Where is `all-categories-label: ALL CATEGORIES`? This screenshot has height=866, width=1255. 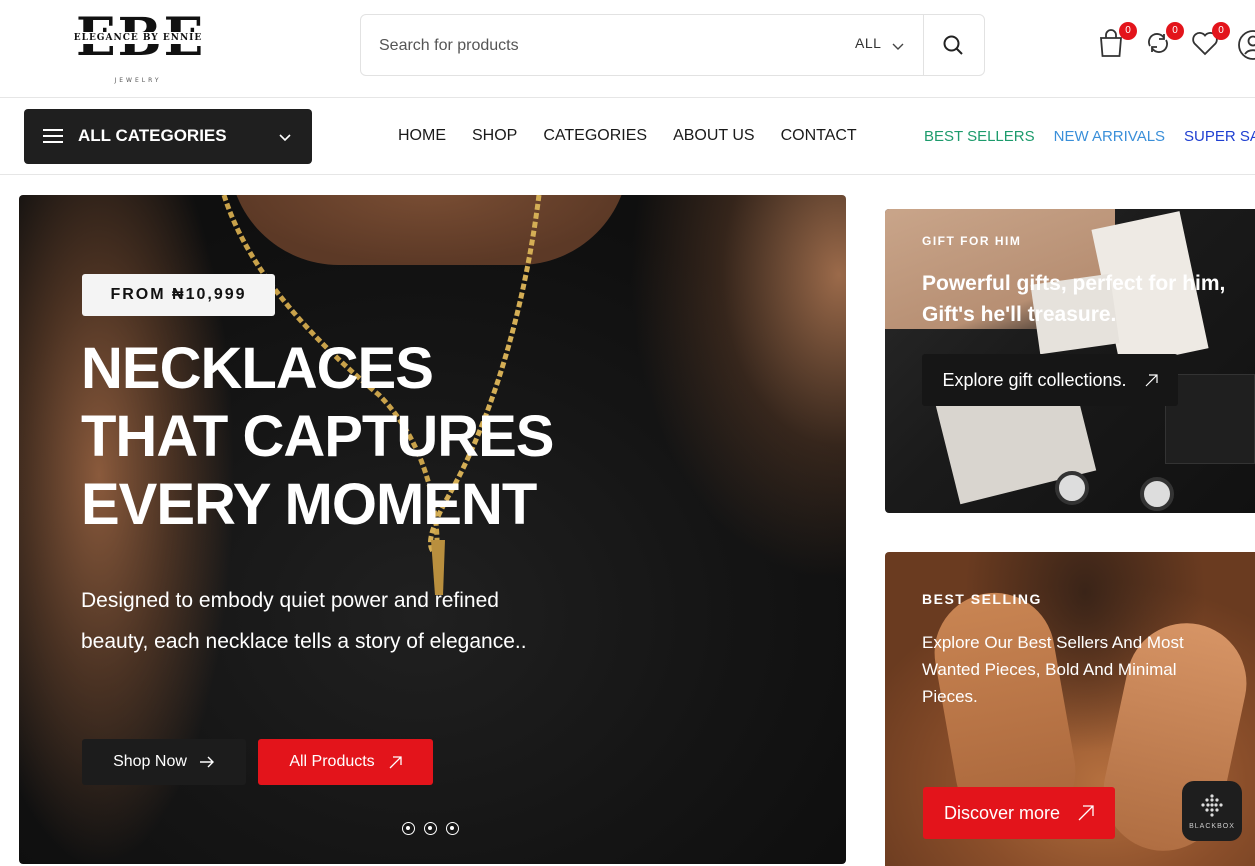 all-categories-label: ALL CATEGORIES is located at coordinates (152, 135).